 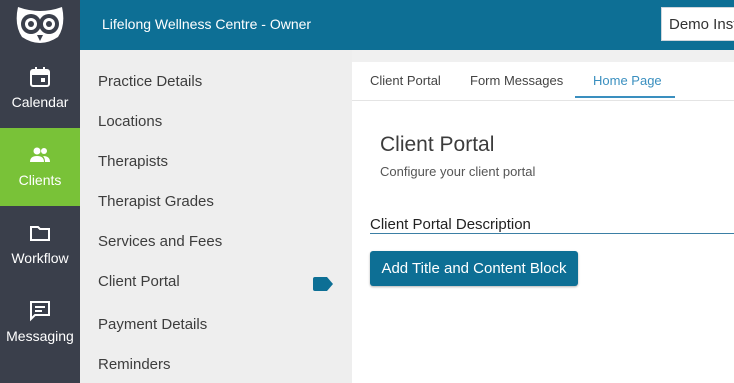 I want to click on people-icon, so click(x=40, y=154).